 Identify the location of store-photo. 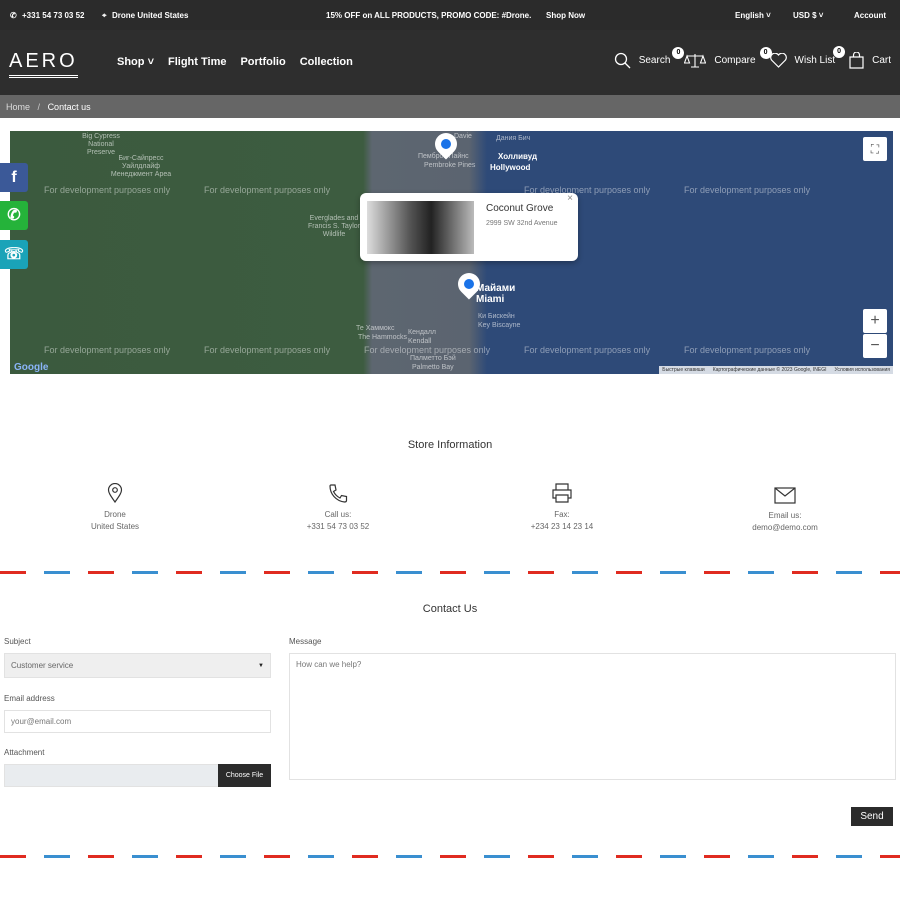
(420, 227).